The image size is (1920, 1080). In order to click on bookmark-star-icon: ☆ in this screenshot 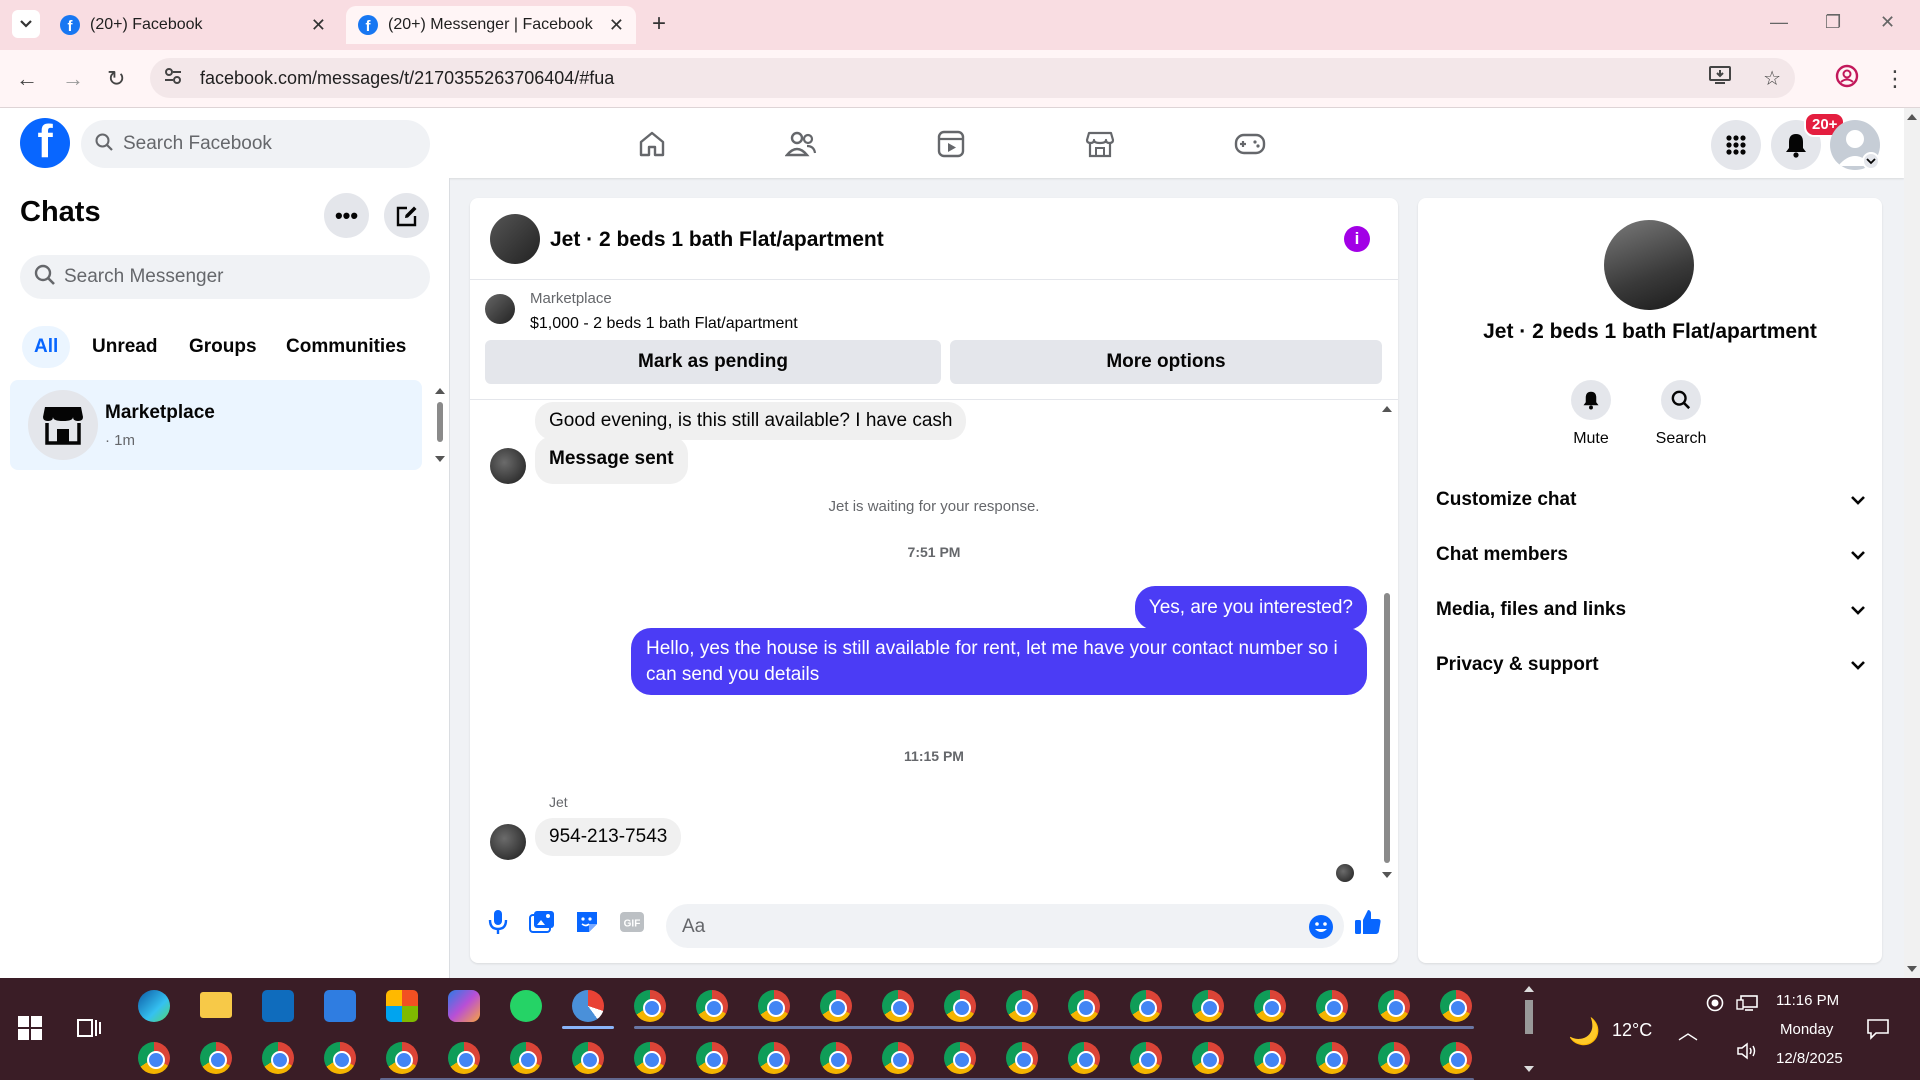, I will do `click(1772, 78)`.